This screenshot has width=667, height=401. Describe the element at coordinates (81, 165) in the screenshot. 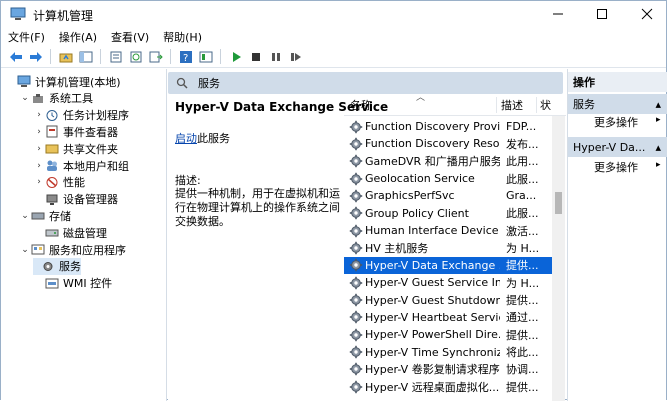

I see `tree-item: › 本地用户和组` at that location.